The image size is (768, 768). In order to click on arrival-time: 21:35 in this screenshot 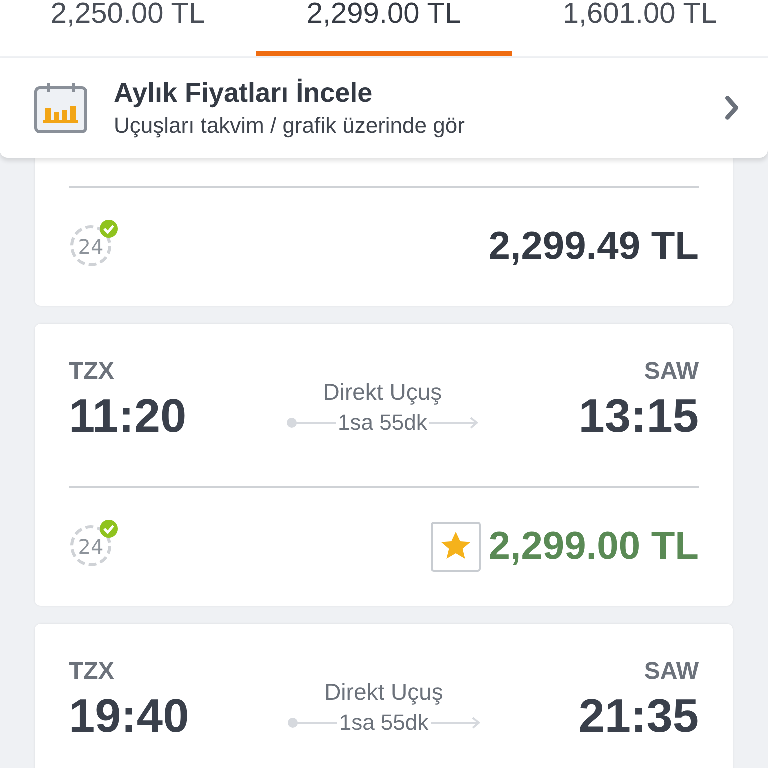, I will do `click(638, 716)`.